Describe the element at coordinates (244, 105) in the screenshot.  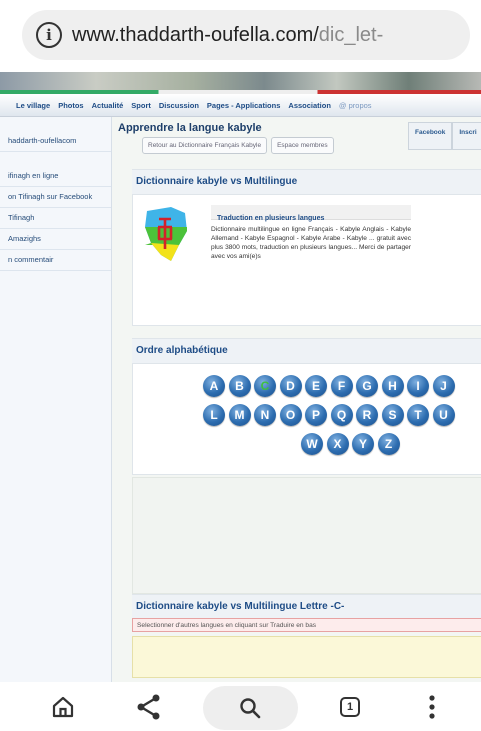
I see `nav-item-pages-applications: Pages - Applications` at that location.